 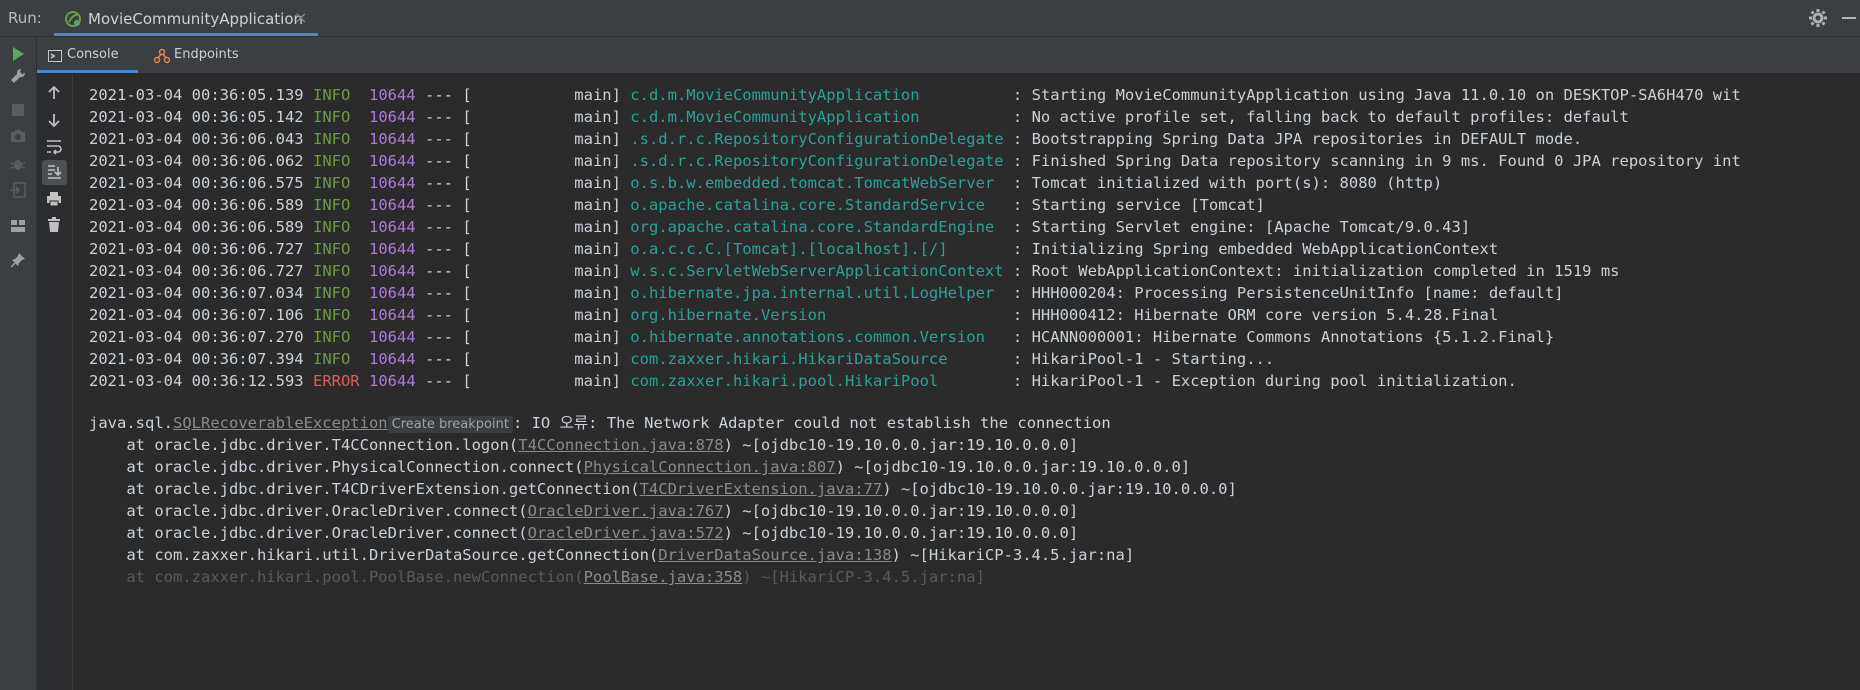 What do you see at coordinates (817, 161) in the screenshot?
I see `log-logger: .s.d.r.c.RepositoryConfigurationDelegate` at bounding box center [817, 161].